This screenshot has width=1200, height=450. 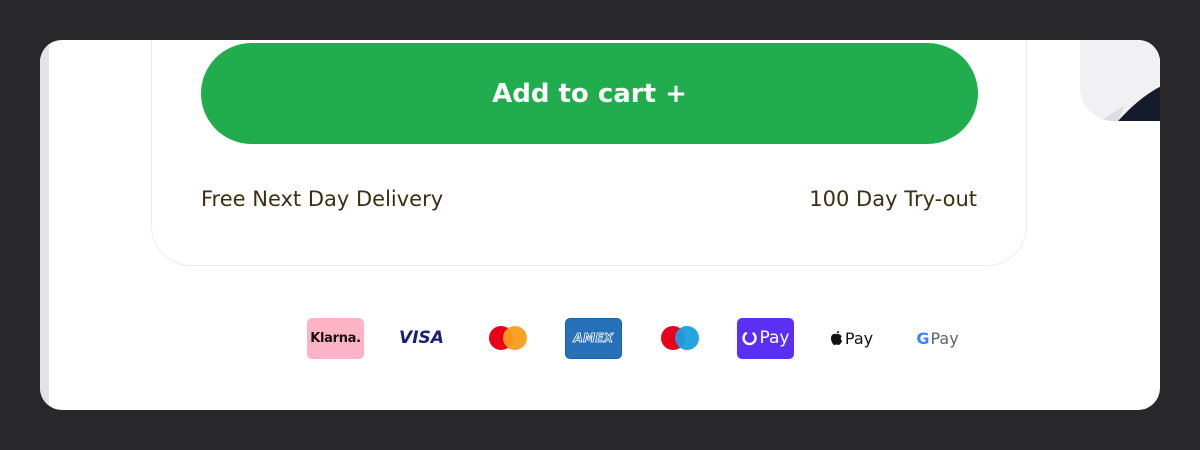 What do you see at coordinates (893, 199) in the screenshot?
I see `try-out-label: 100 Day Try-out` at bounding box center [893, 199].